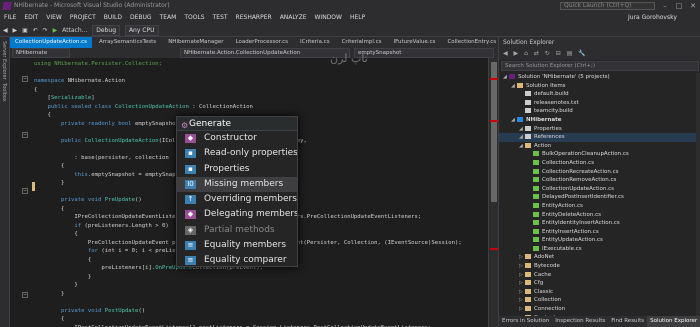 This screenshot has width=700, height=327. What do you see at coordinates (599, 189) in the screenshot?
I see `tree-item: CollectionUpdateAction.cs` at bounding box center [599, 189].